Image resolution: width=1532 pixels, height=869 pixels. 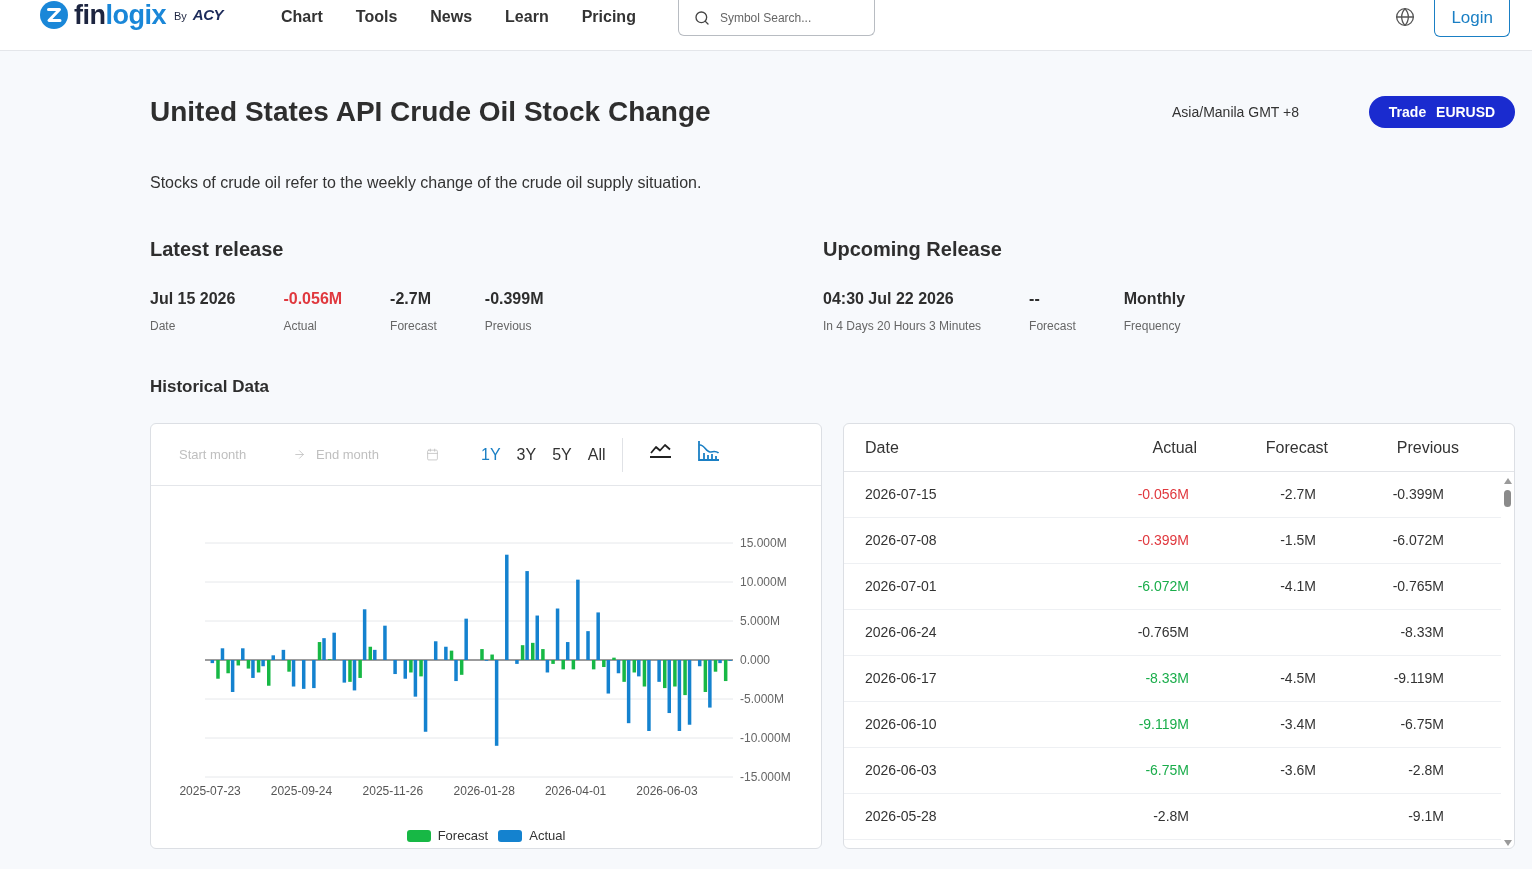 What do you see at coordinates (426, 183) in the screenshot?
I see `event-description: Stocks of crude oil refer to the weekly change of the crude oil supply situation.` at bounding box center [426, 183].